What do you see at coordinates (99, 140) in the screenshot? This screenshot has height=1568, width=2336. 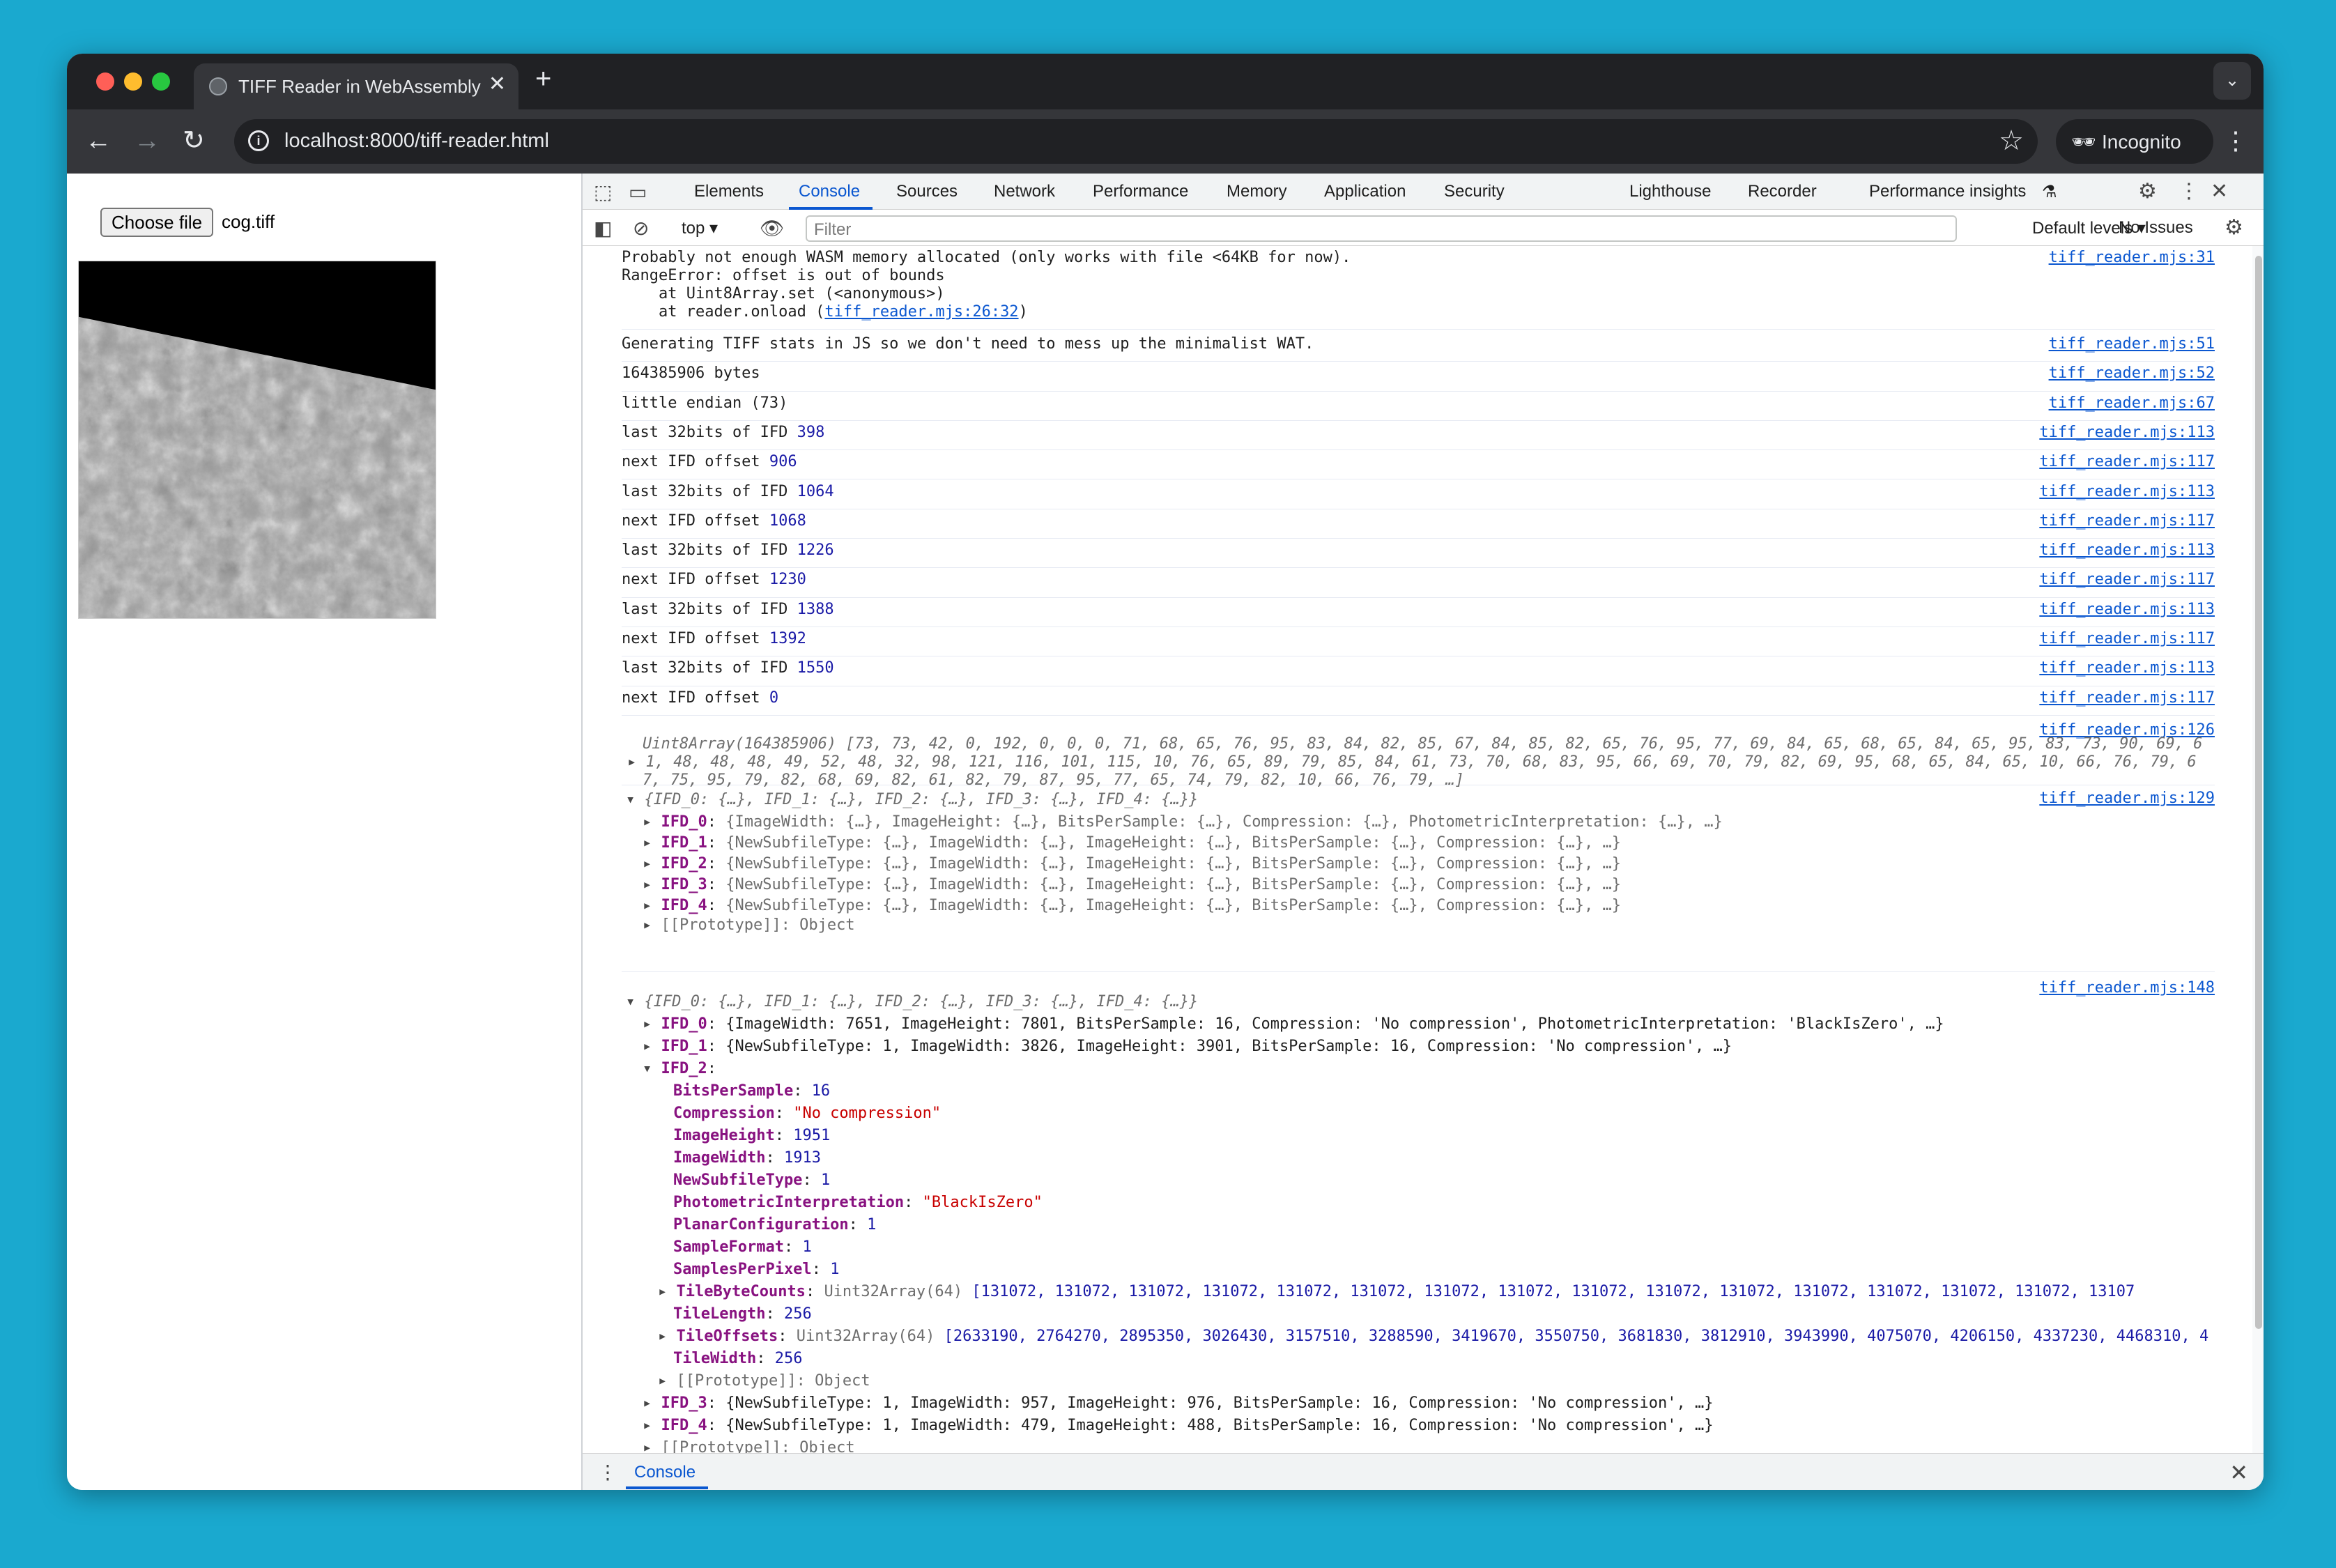 I see `back-arrow-icon: ←` at bounding box center [99, 140].